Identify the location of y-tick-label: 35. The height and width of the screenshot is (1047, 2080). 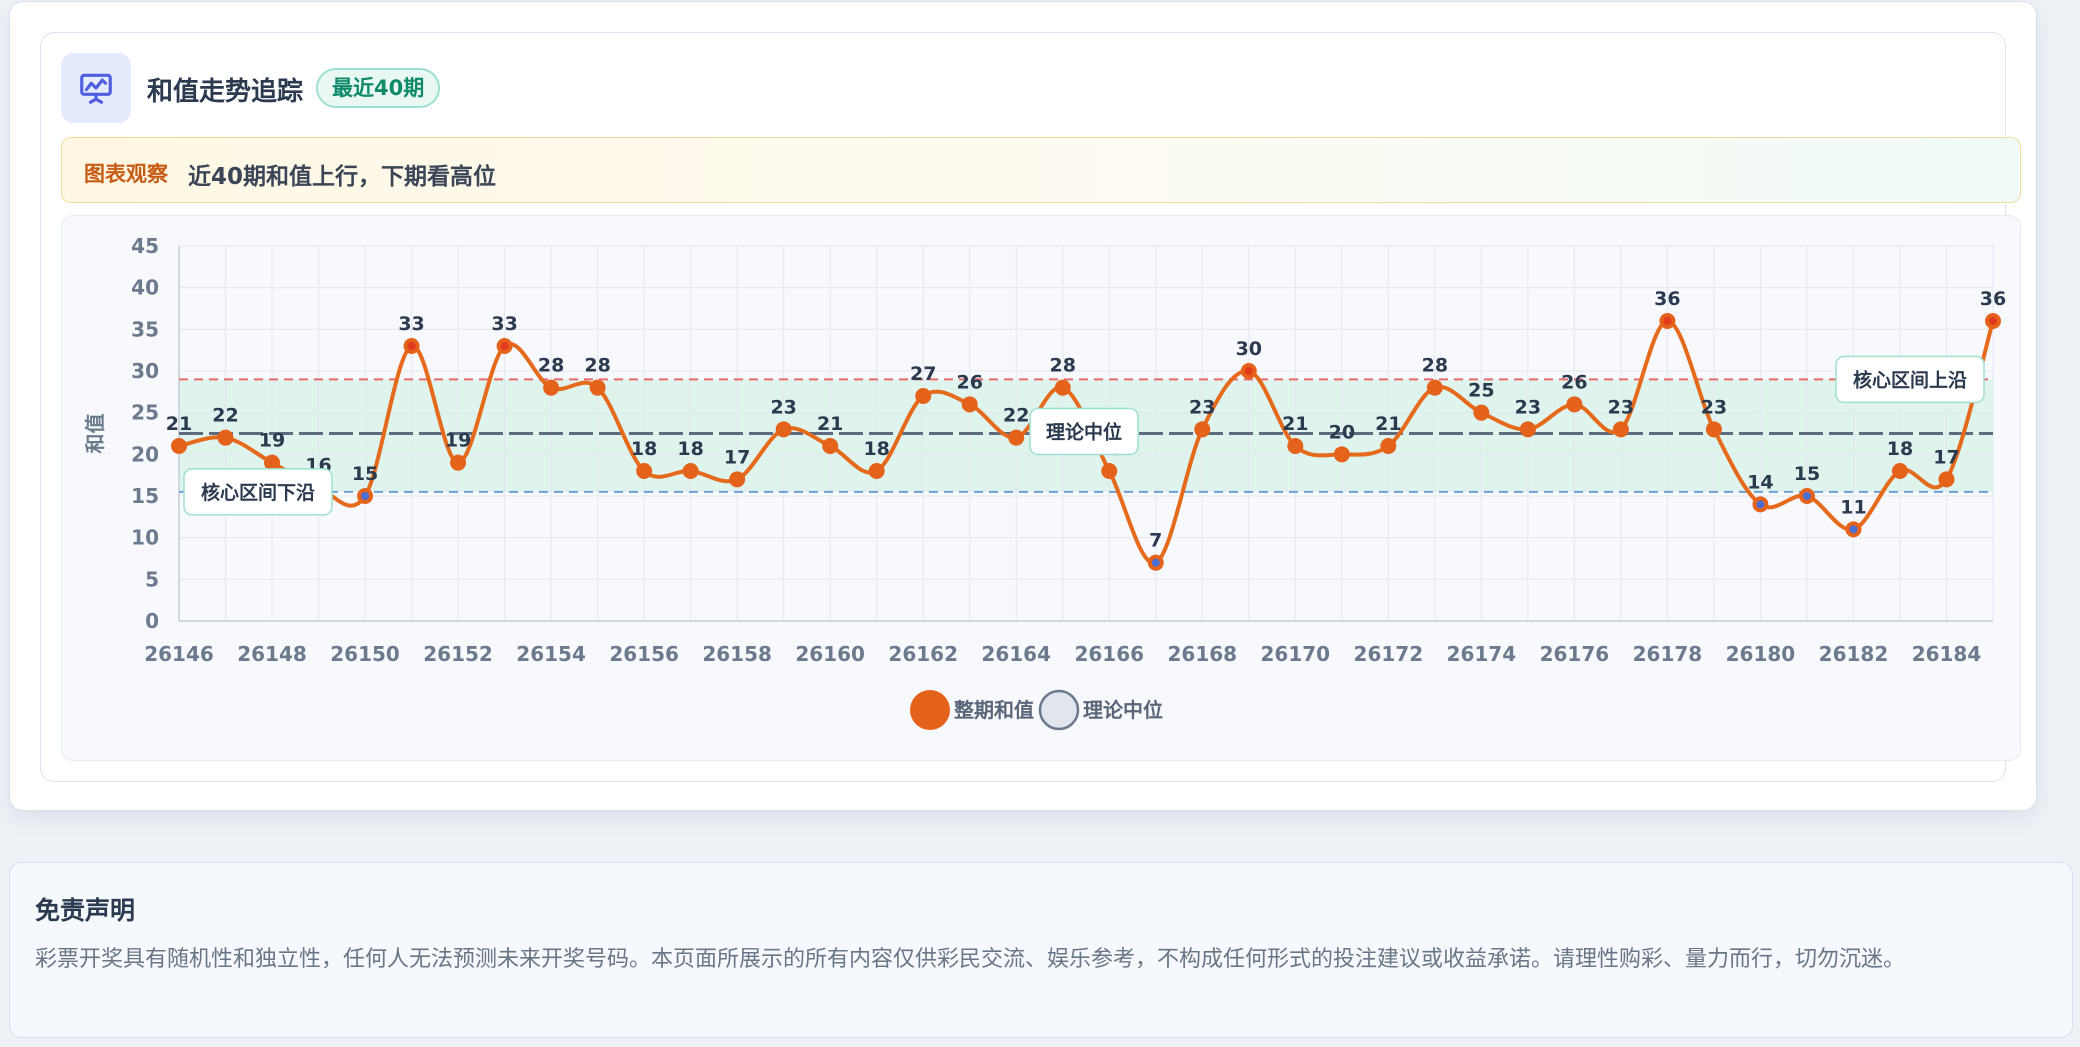
(145, 329).